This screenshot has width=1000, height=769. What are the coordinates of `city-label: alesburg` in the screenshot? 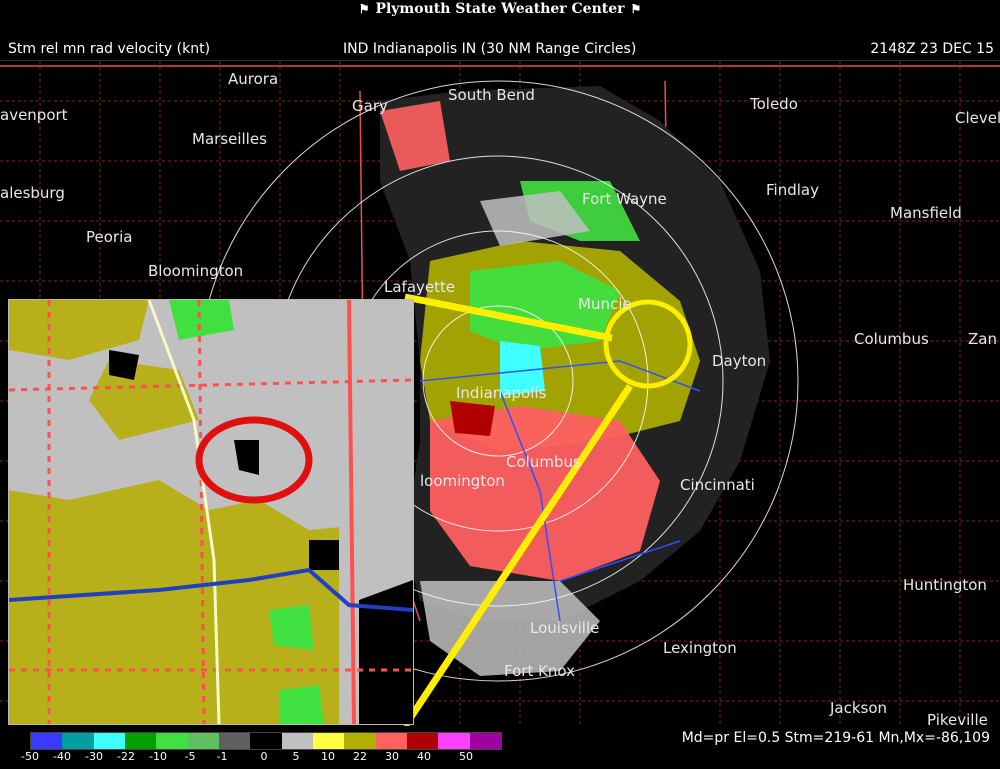 It's located at (32, 193).